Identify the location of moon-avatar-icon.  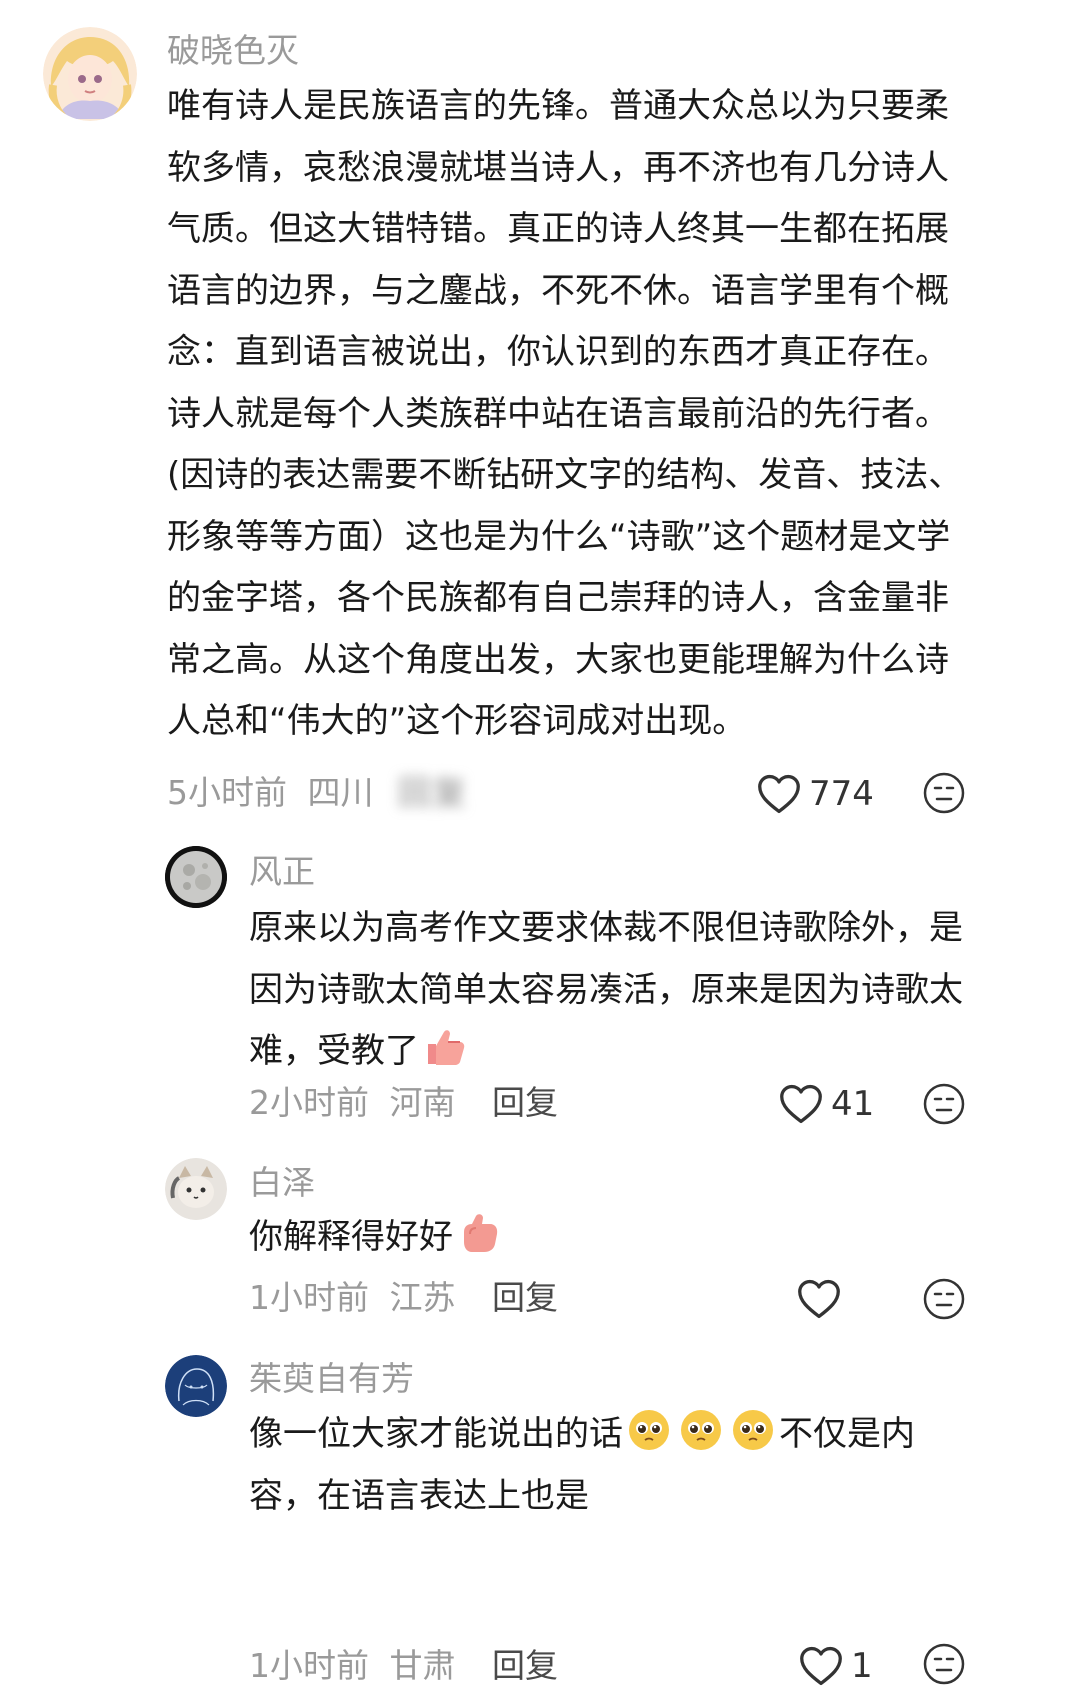
(196, 877).